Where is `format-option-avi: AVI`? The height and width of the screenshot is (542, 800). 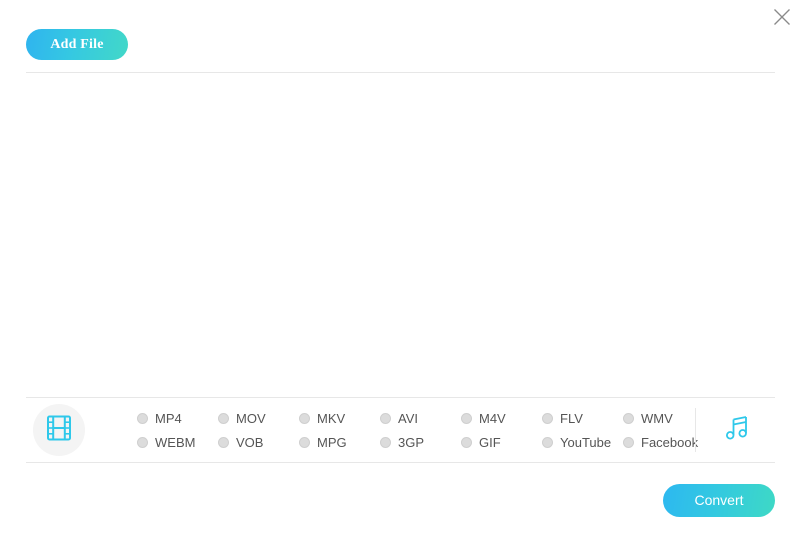 format-option-avi: AVI is located at coordinates (399, 418).